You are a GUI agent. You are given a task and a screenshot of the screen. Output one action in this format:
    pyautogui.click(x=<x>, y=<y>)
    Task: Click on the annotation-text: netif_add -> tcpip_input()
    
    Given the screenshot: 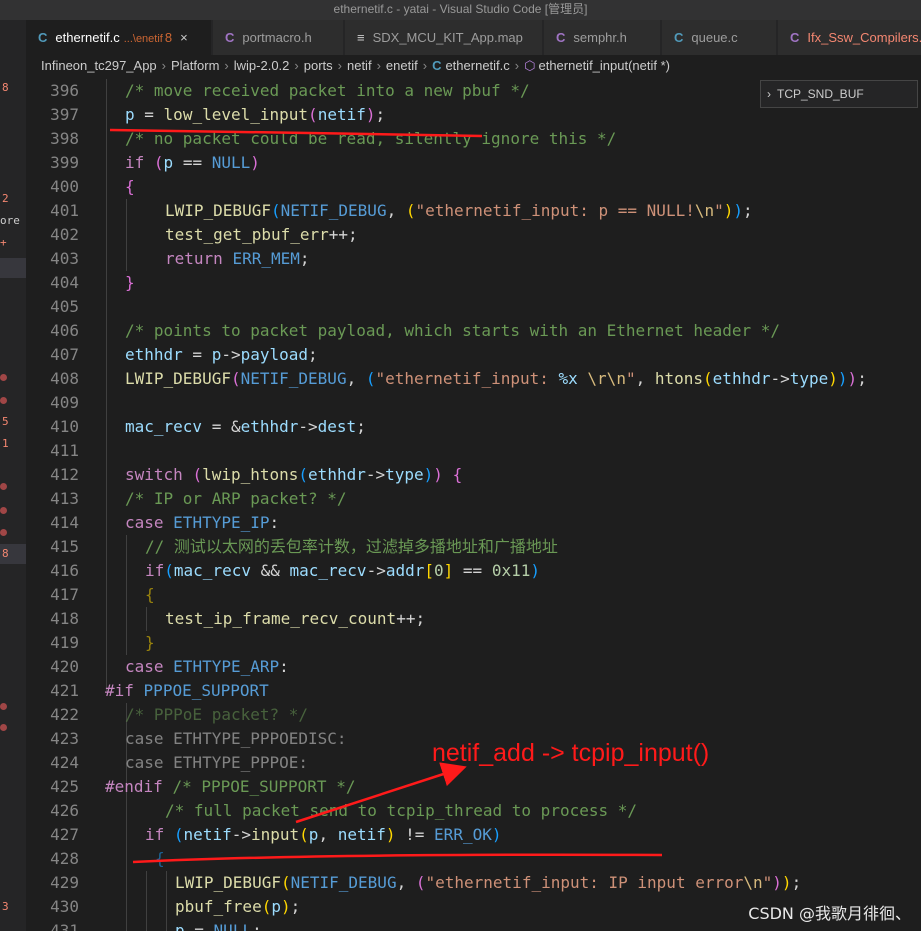 What is the action you would take?
    pyautogui.click(x=571, y=753)
    